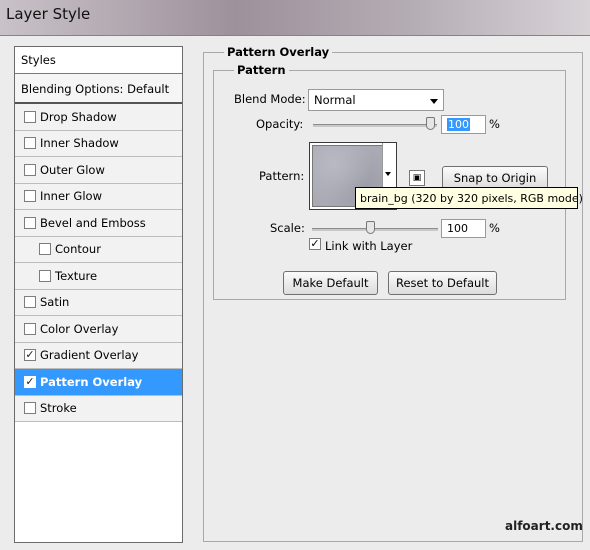  Describe the element at coordinates (78, 116) in the screenshot. I see `style-item-label: Drop Shadow` at that location.